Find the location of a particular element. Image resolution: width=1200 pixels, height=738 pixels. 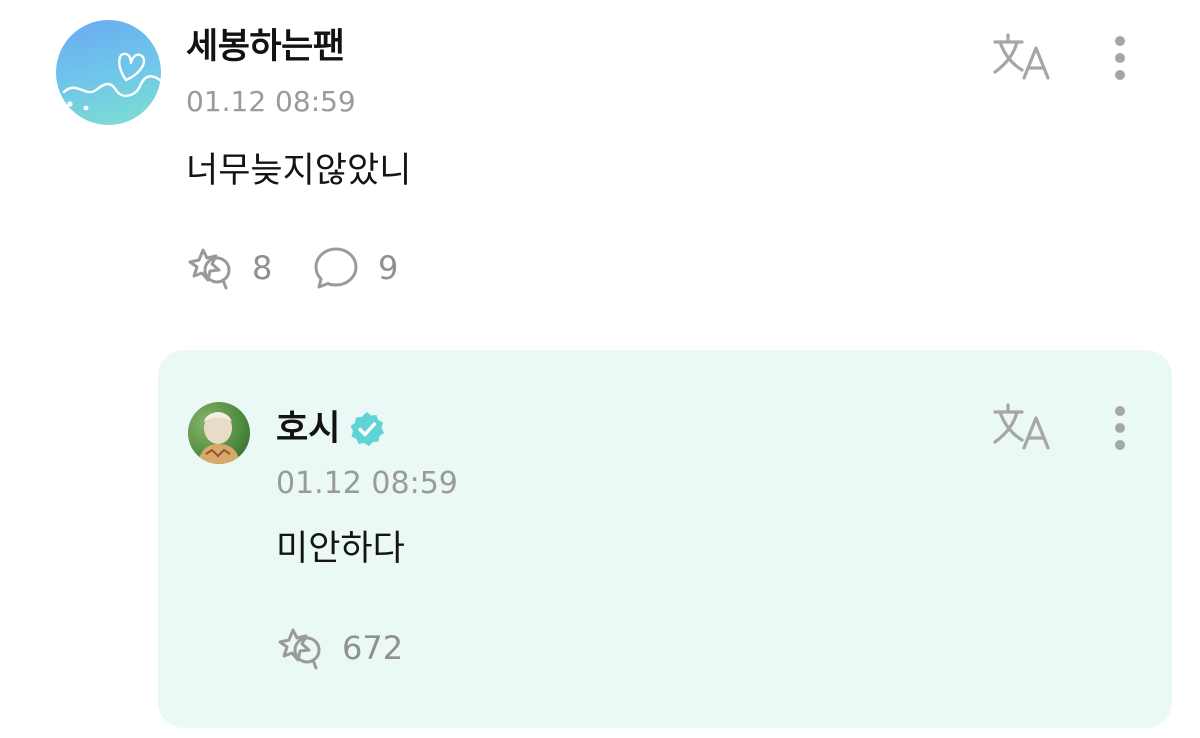

heart-ribbon-icon is located at coordinates (111, 81).